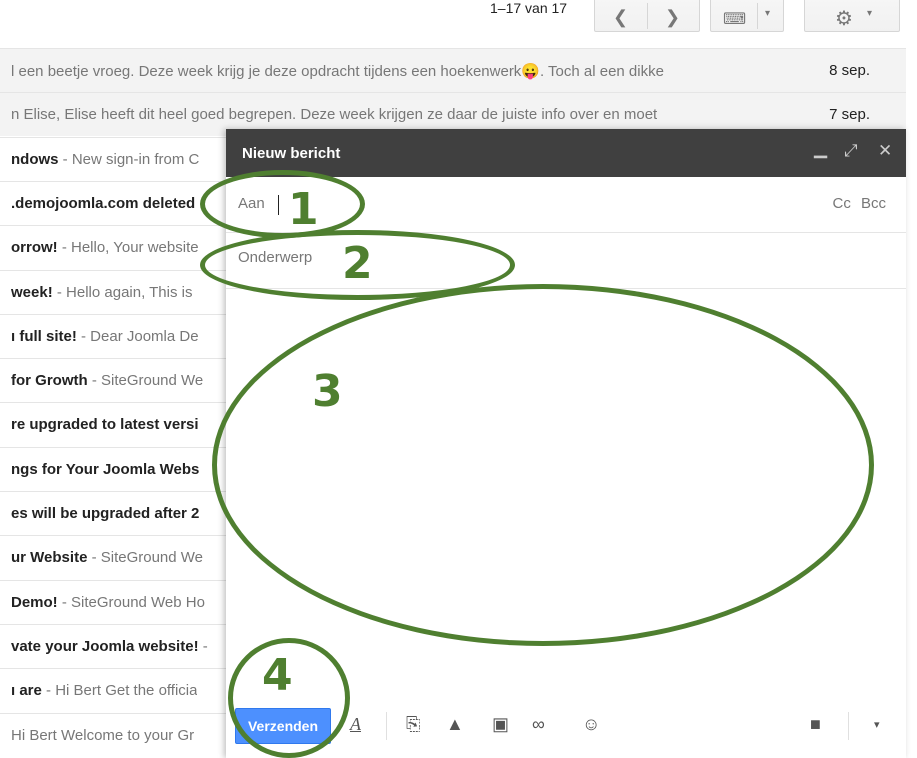  Describe the element at coordinates (119, 691) in the screenshot. I see `email-snippet: - Hi Bert Get the officia` at that location.